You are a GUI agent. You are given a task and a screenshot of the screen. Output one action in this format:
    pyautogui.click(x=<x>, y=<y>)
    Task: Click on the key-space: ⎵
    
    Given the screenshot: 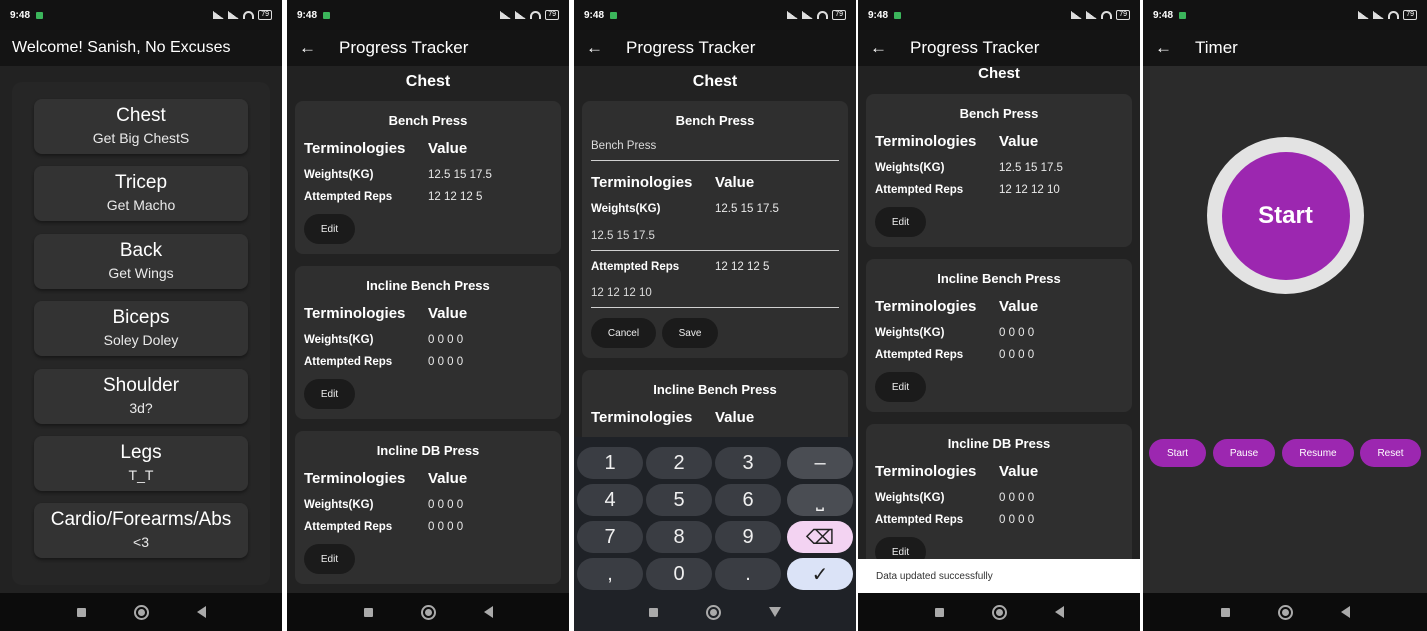 What is the action you would take?
    pyautogui.click(x=820, y=500)
    